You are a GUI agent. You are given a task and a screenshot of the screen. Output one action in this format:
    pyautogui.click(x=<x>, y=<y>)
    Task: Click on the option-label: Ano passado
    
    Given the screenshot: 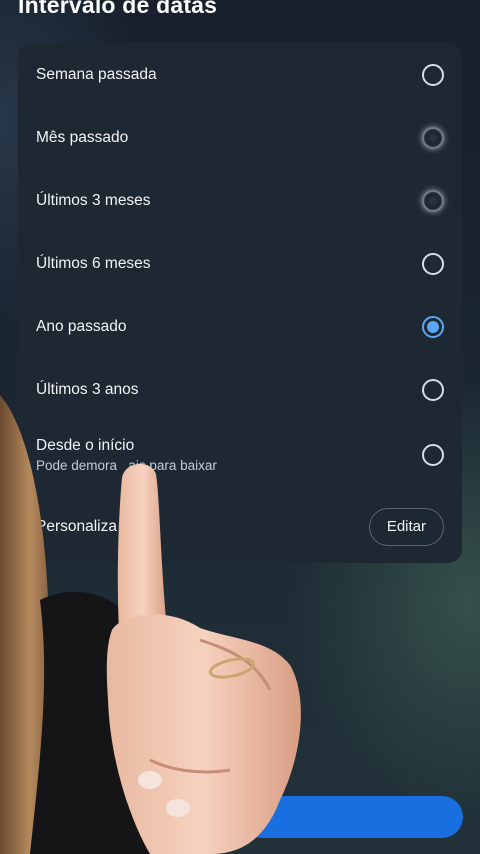 What is the action you would take?
    pyautogui.click(x=81, y=326)
    